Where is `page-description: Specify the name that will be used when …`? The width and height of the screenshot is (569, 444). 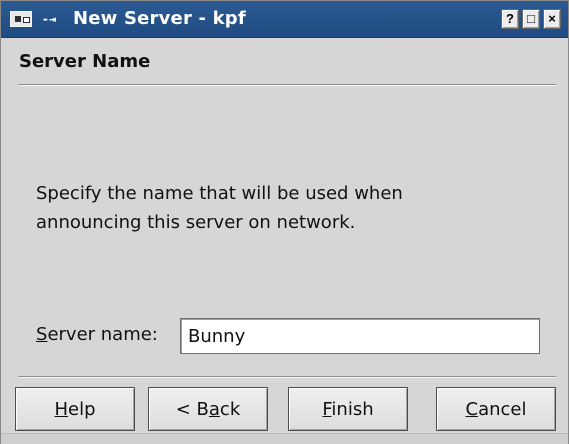
page-description: Specify the name that will be used when … is located at coordinates (219, 208).